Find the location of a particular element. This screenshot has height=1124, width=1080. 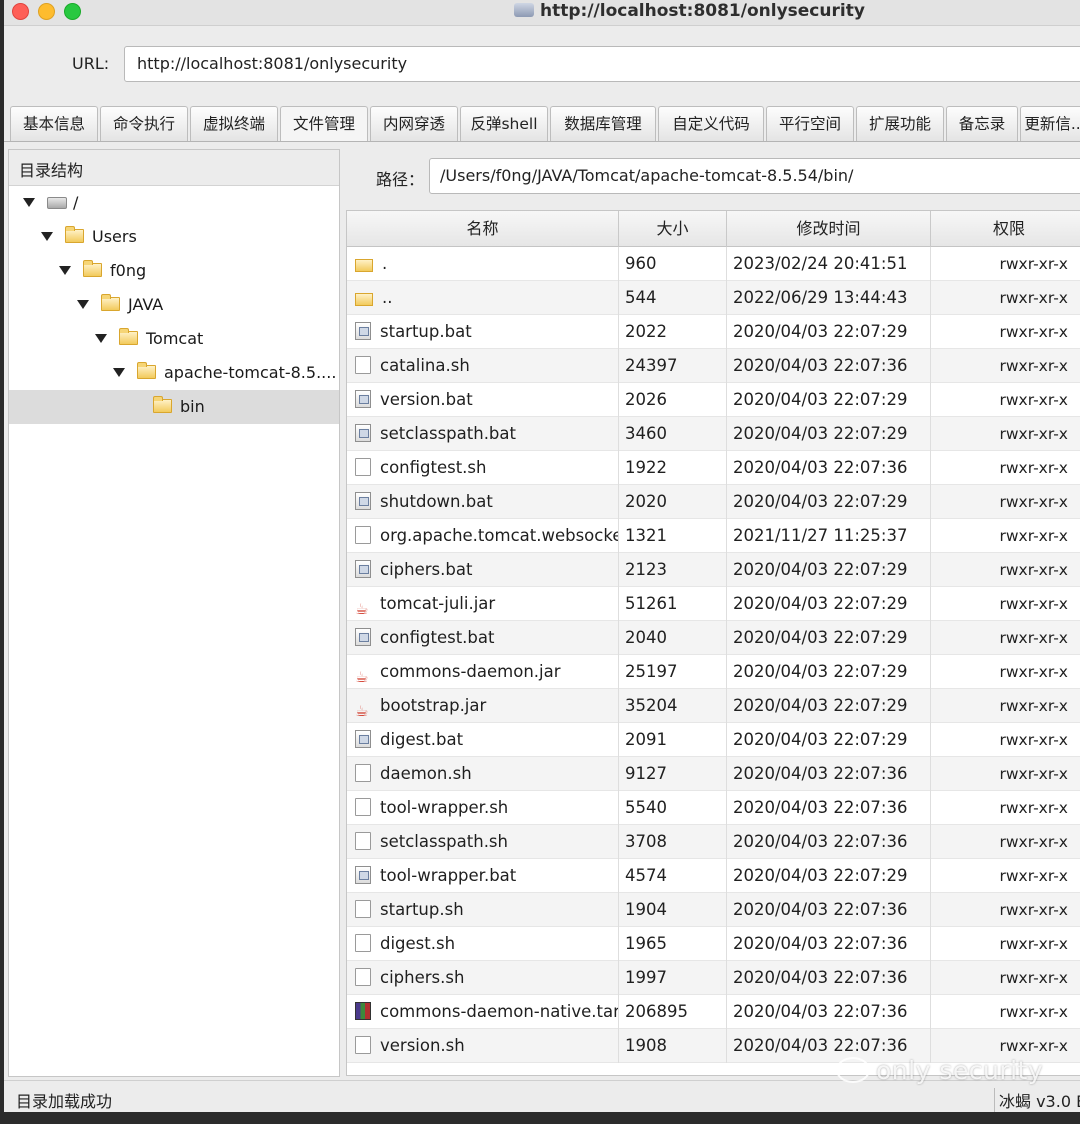

tab-database-manager: 数据库管理 is located at coordinates (603, 123).